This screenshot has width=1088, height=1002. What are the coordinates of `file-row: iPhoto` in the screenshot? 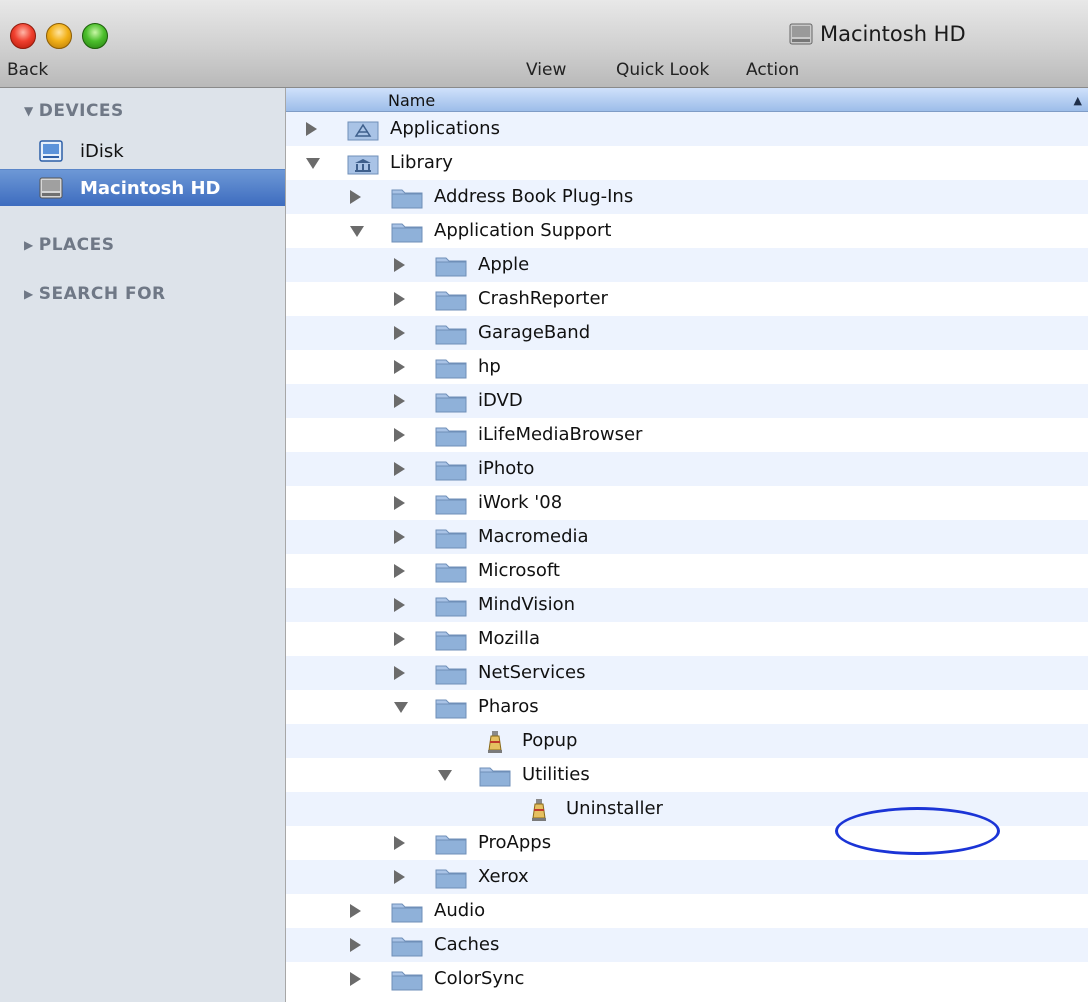 It's located at (687, 469).